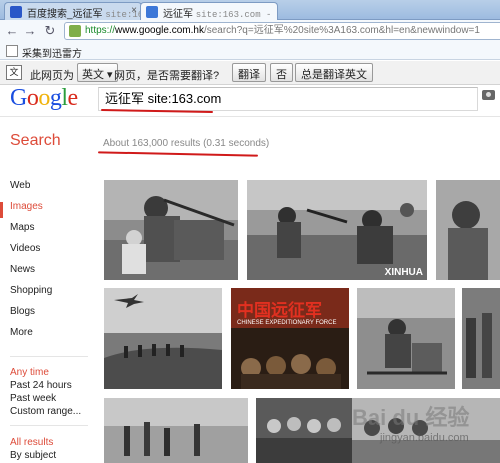  Describe the element at coordinates (236, 15) in the screenshot. I see `tab-suffix: site:163.com - Go` at that location.